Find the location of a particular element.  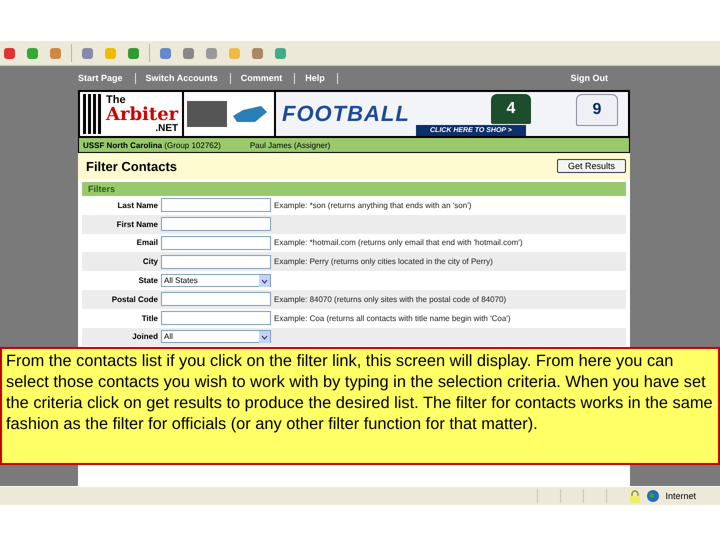

field-label: Title is located at coordinates (149, 318).